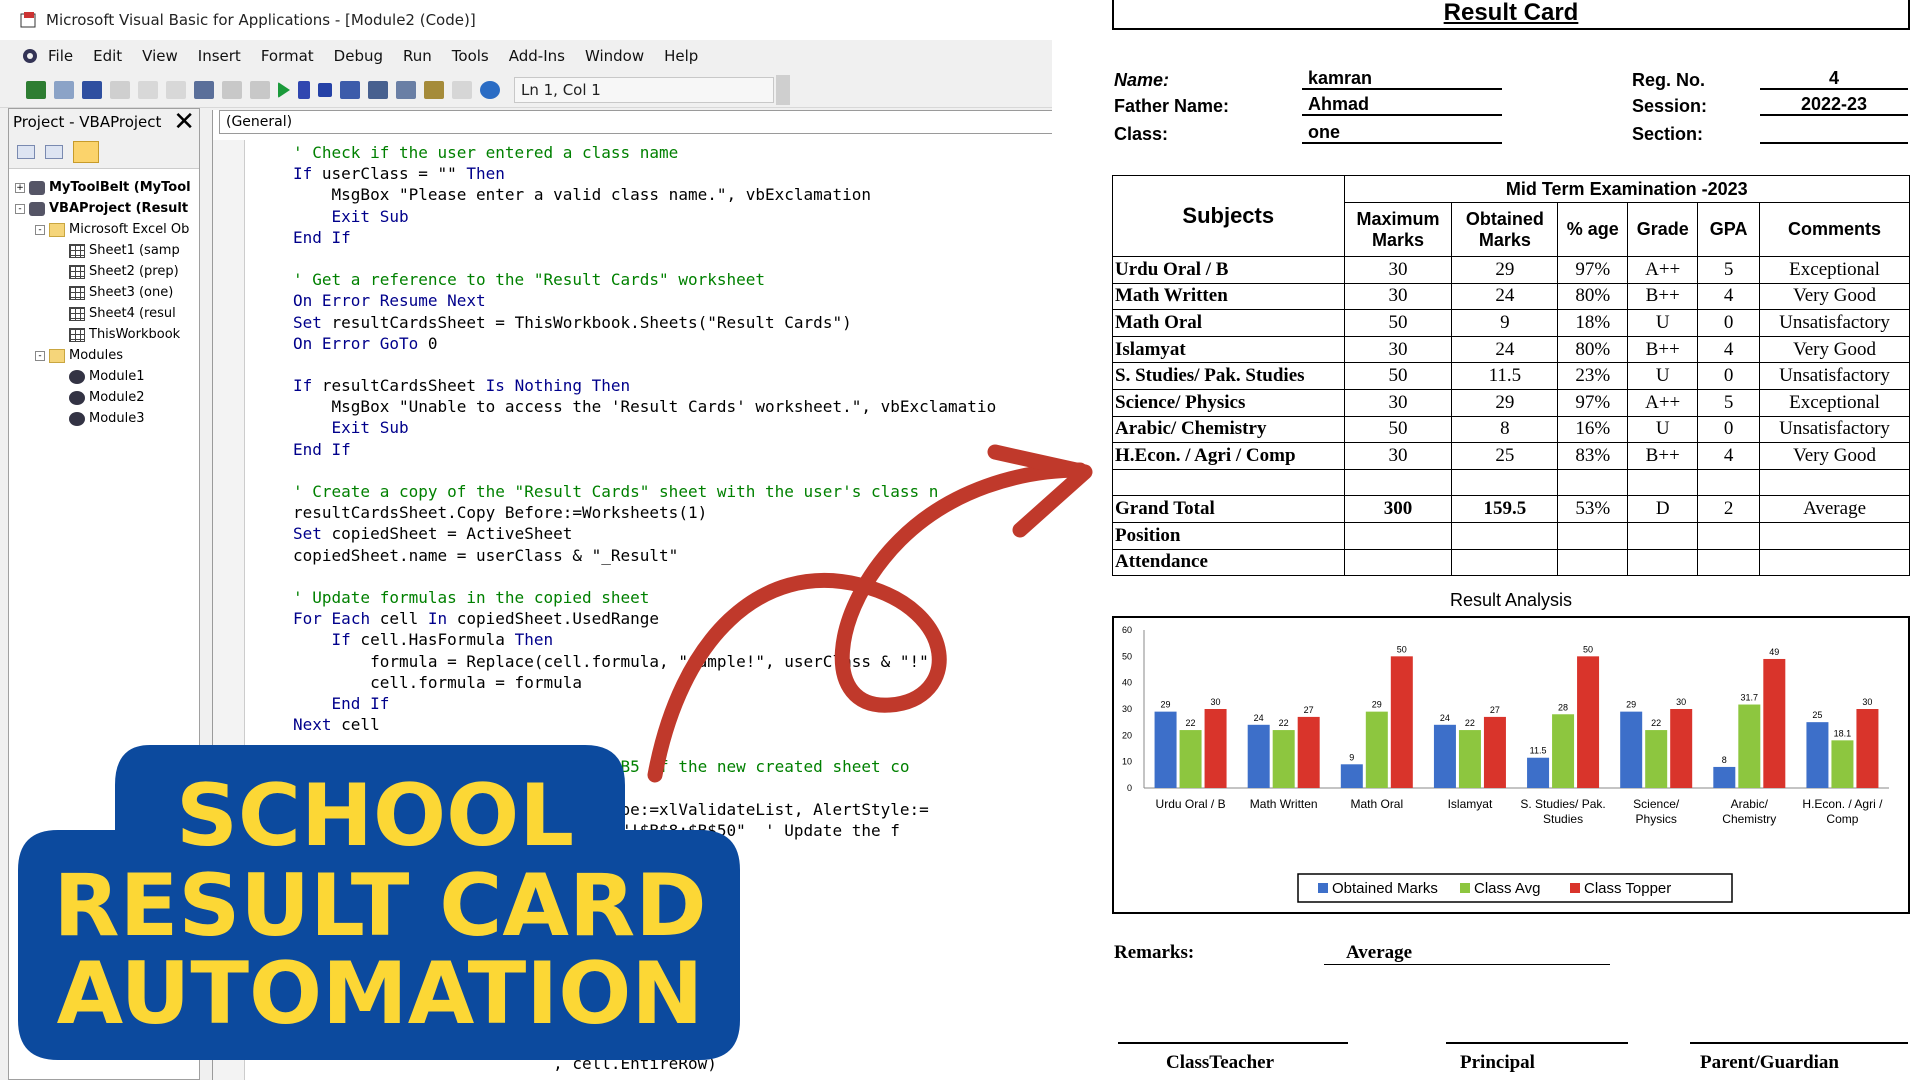 This screenshot has height=1080, width=1920. Describe the element at coordinates (77, 313) in the screenshot. I see `worksheet-icon` at that location.